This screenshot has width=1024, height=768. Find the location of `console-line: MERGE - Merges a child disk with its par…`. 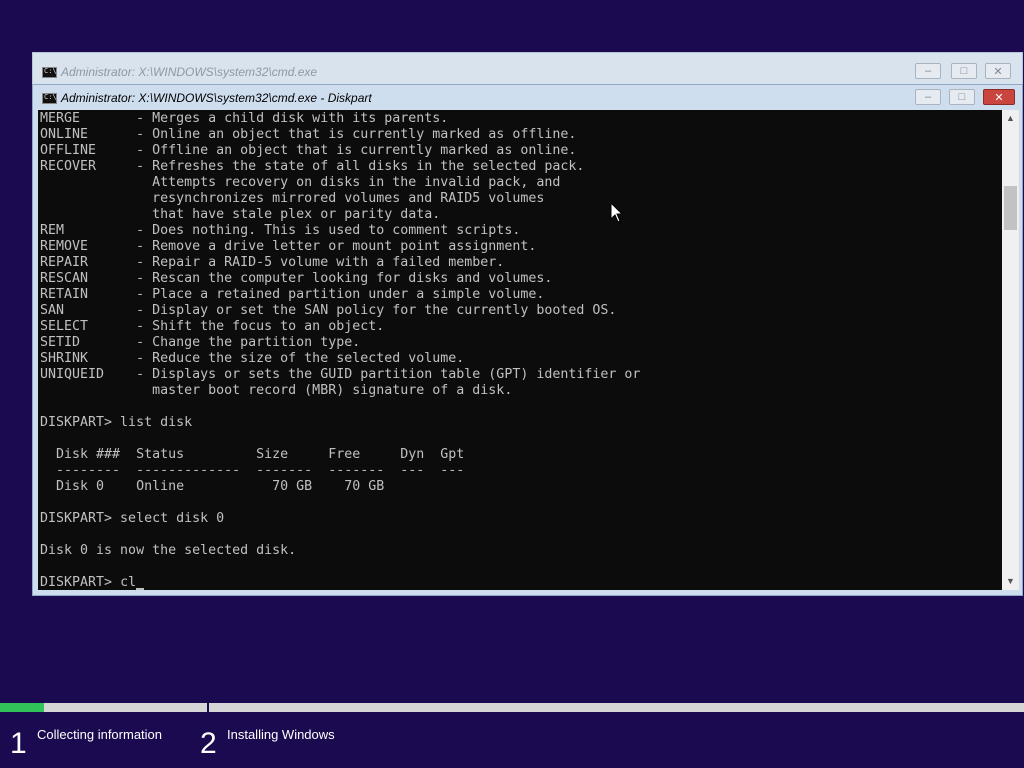

console-line: MERGE - Merges a child disk with its par… is located at coordinates (244, 118).